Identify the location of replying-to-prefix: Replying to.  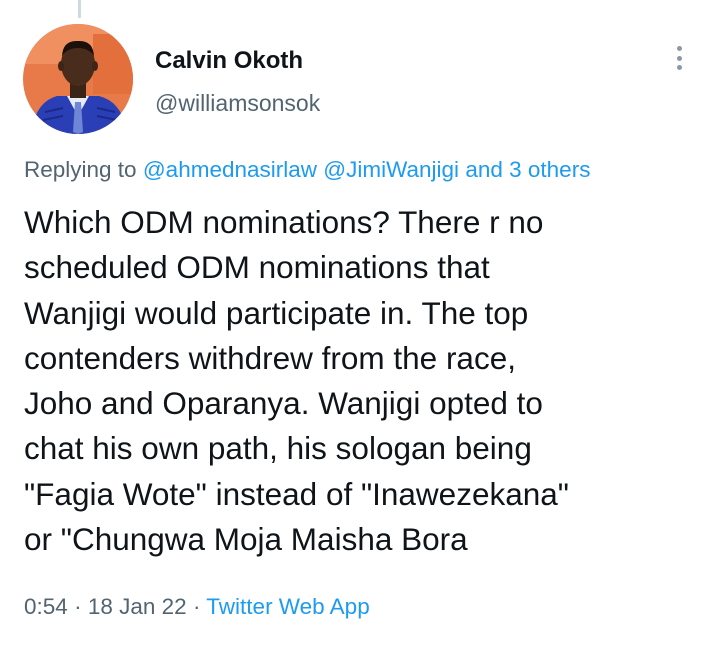
(80, 169).